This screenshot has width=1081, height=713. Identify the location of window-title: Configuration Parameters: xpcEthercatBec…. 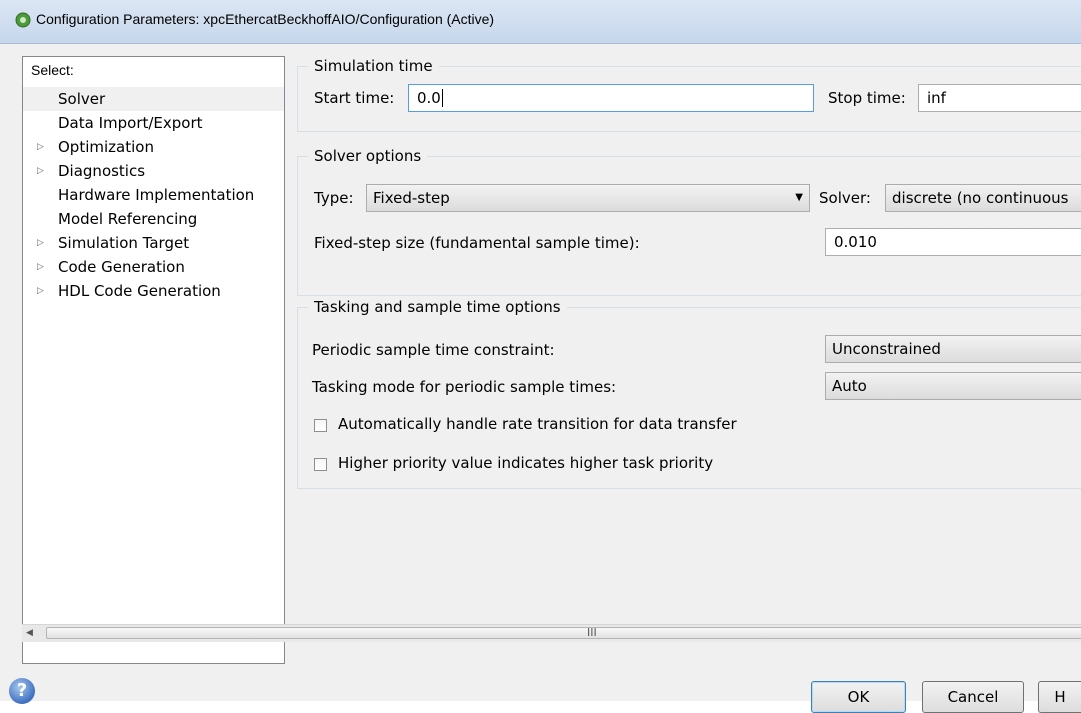
(265, 19).